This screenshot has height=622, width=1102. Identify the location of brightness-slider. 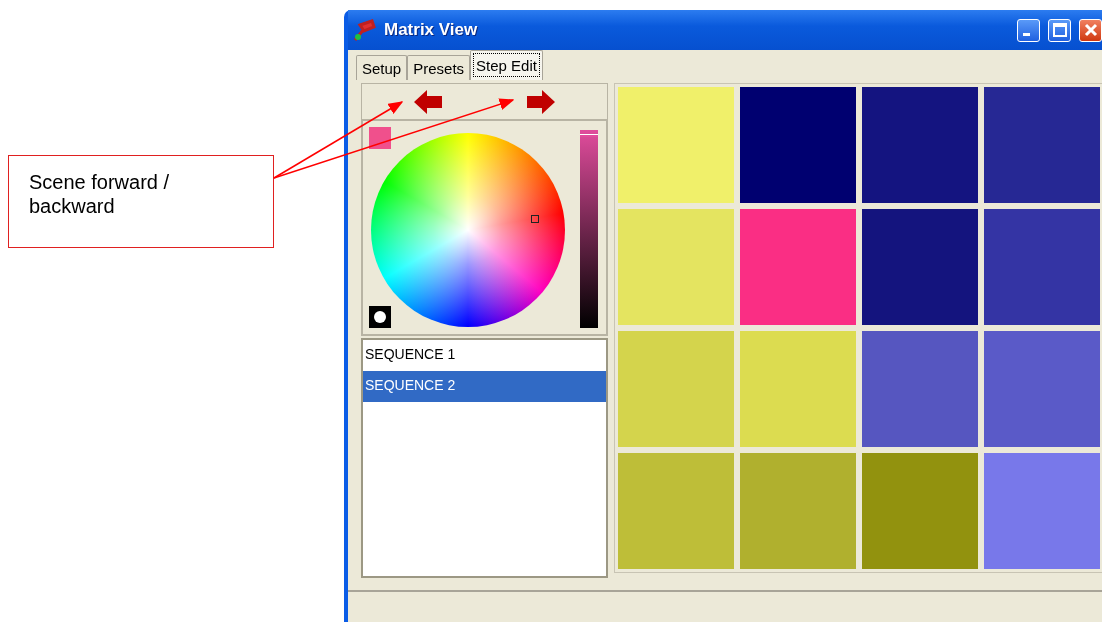
(589, 229).